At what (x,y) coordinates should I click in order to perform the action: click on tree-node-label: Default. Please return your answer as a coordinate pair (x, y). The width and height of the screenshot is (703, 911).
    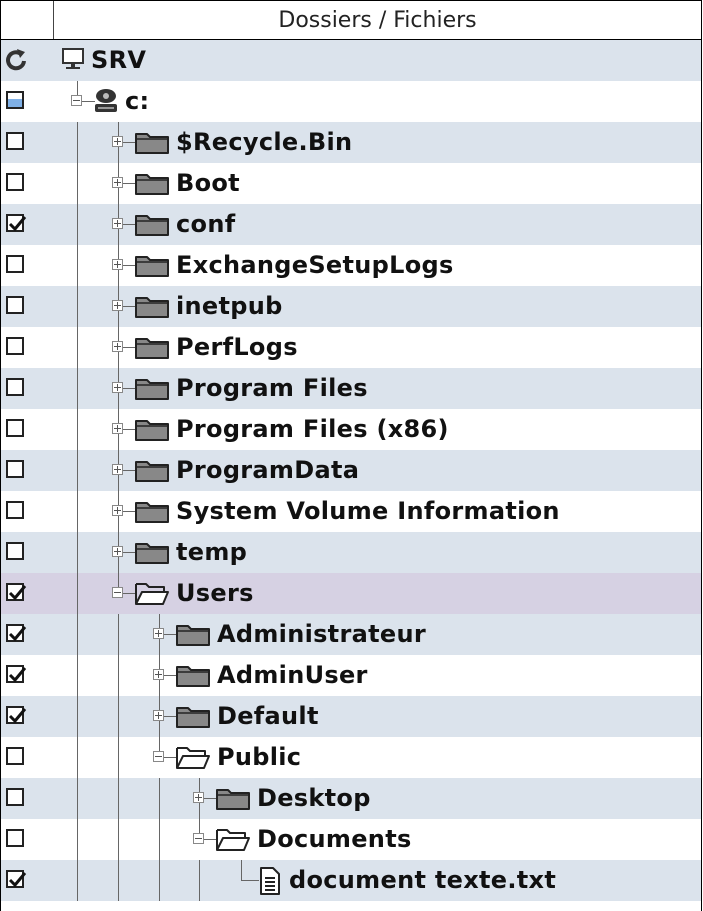
    Looking at the image, I should click on (268, 716).